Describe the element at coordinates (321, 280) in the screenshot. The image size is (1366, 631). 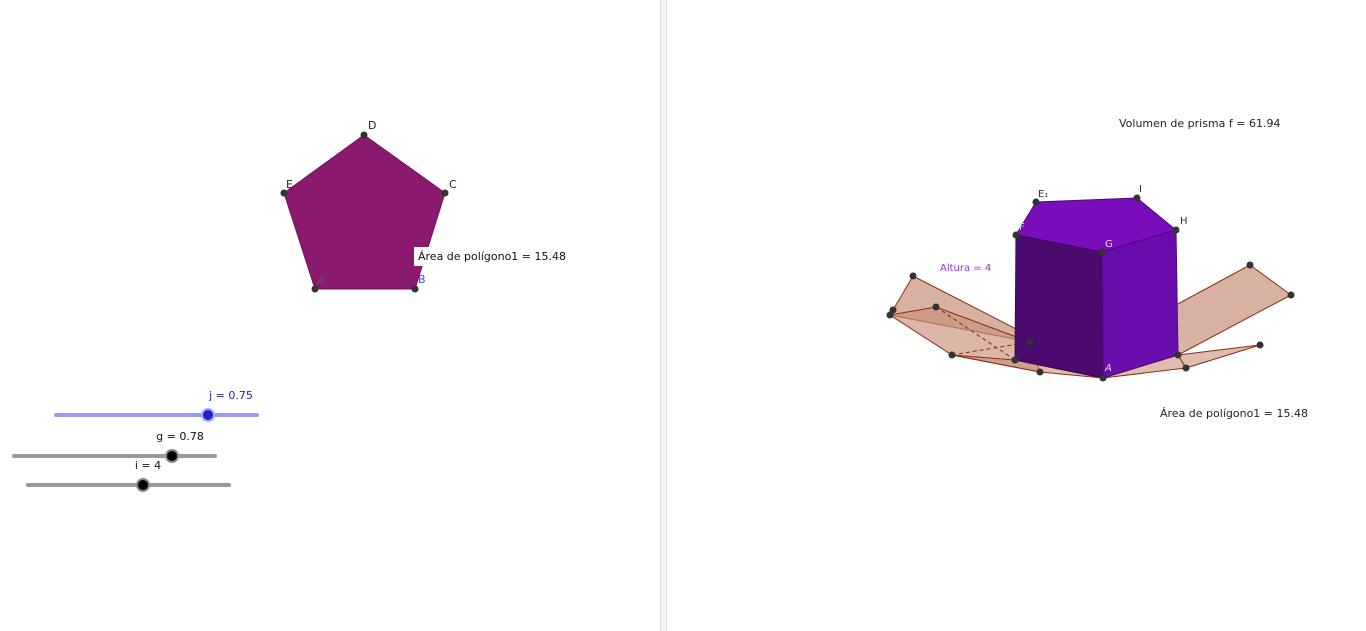
I see `label-A: A` at that location.